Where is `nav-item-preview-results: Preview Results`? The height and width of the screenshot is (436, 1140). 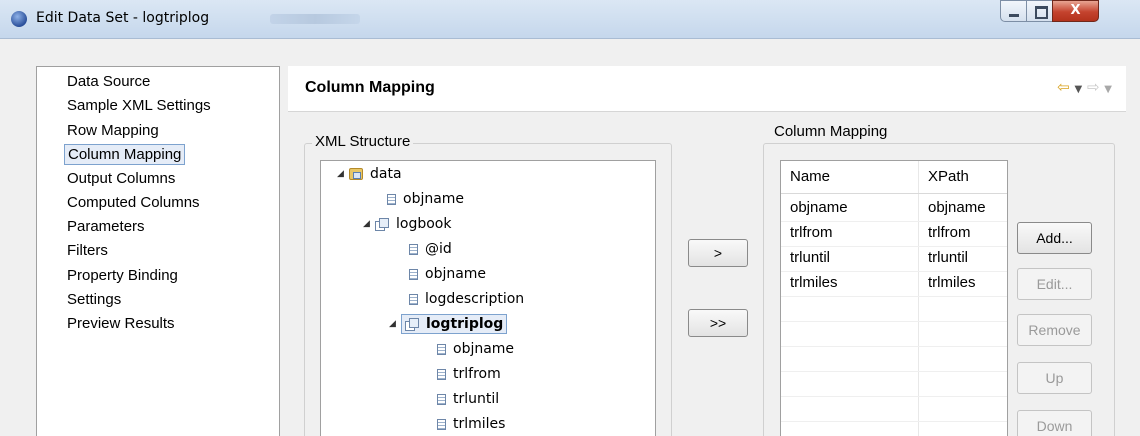
nav-item-preview-results: Preview Results is located at coordinates (121, 323).